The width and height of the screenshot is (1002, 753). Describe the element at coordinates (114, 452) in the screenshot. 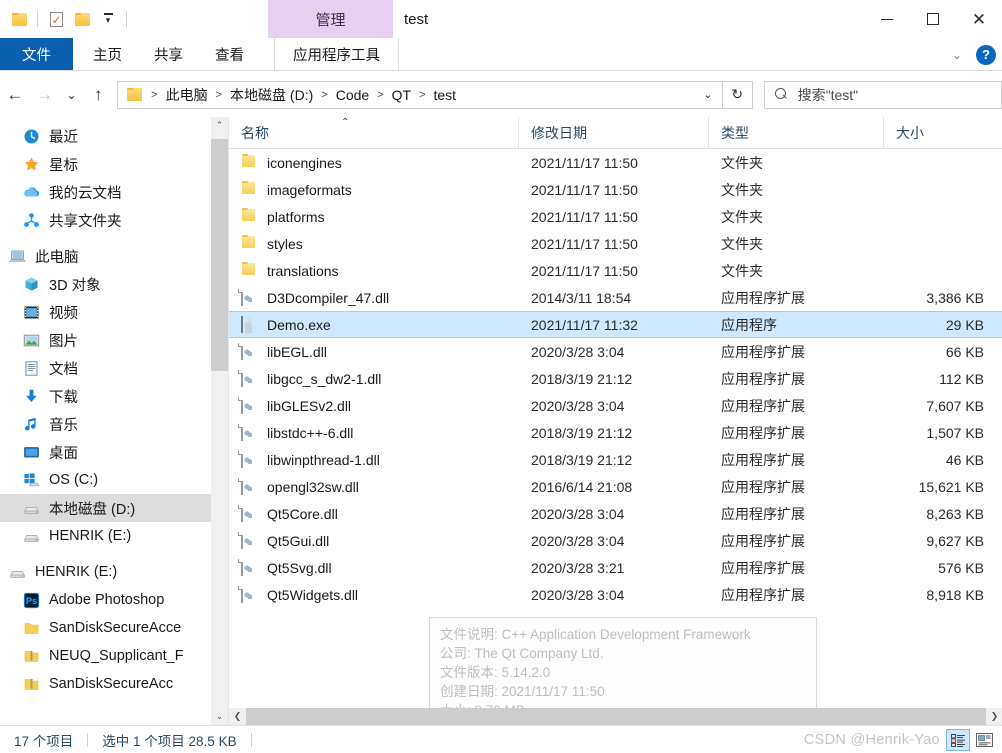

I see `sidebar-item-桌面: 桌面` at that location.